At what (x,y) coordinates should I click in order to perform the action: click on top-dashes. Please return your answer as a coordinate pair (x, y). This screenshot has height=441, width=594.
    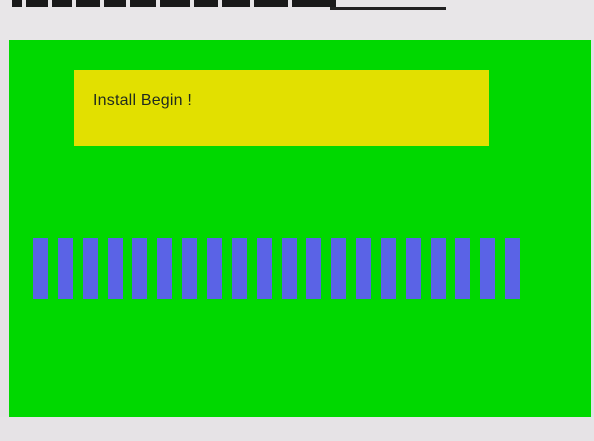
    Looking at the image, I should click on (176, 4).